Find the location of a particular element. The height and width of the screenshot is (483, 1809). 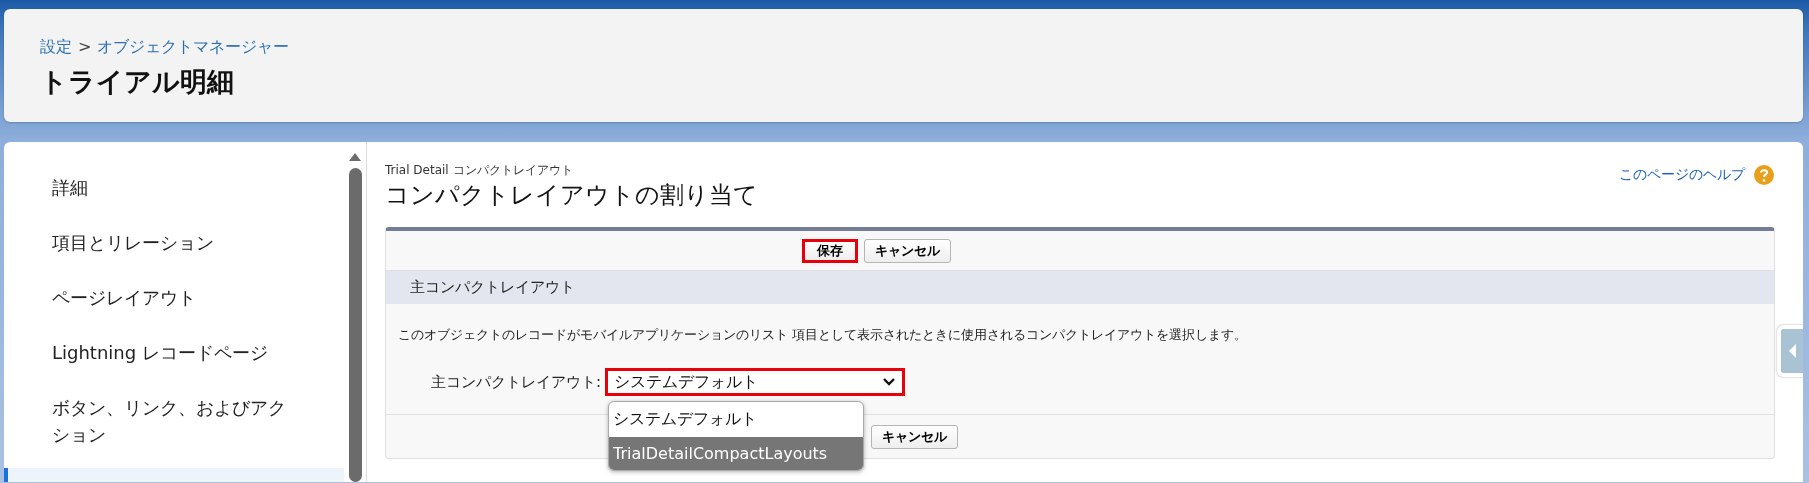

breadcrumb-link: オブジェクトマネージャー is located at coordinates (193, 47).